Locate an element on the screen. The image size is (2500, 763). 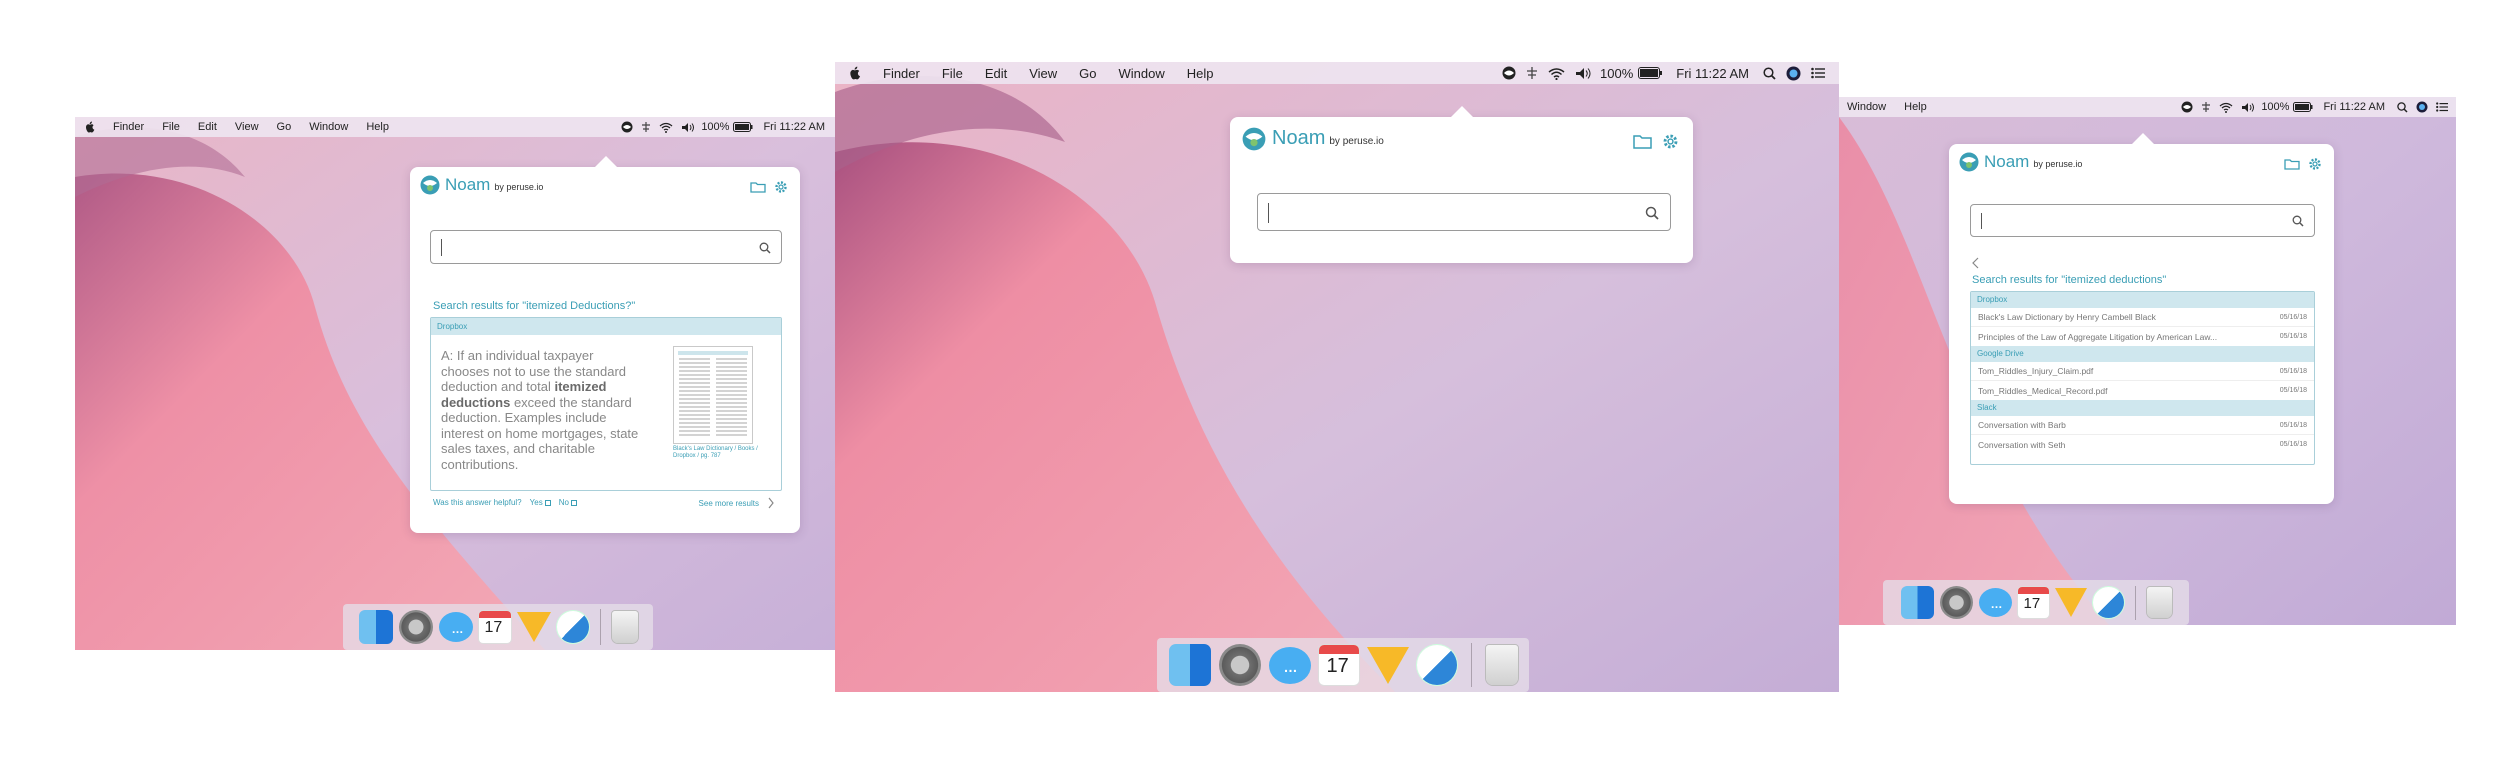
result-row: Tom_Riddles_Injury_Claim.pdf 05/16/18 is located at coordinates (2142, 371).